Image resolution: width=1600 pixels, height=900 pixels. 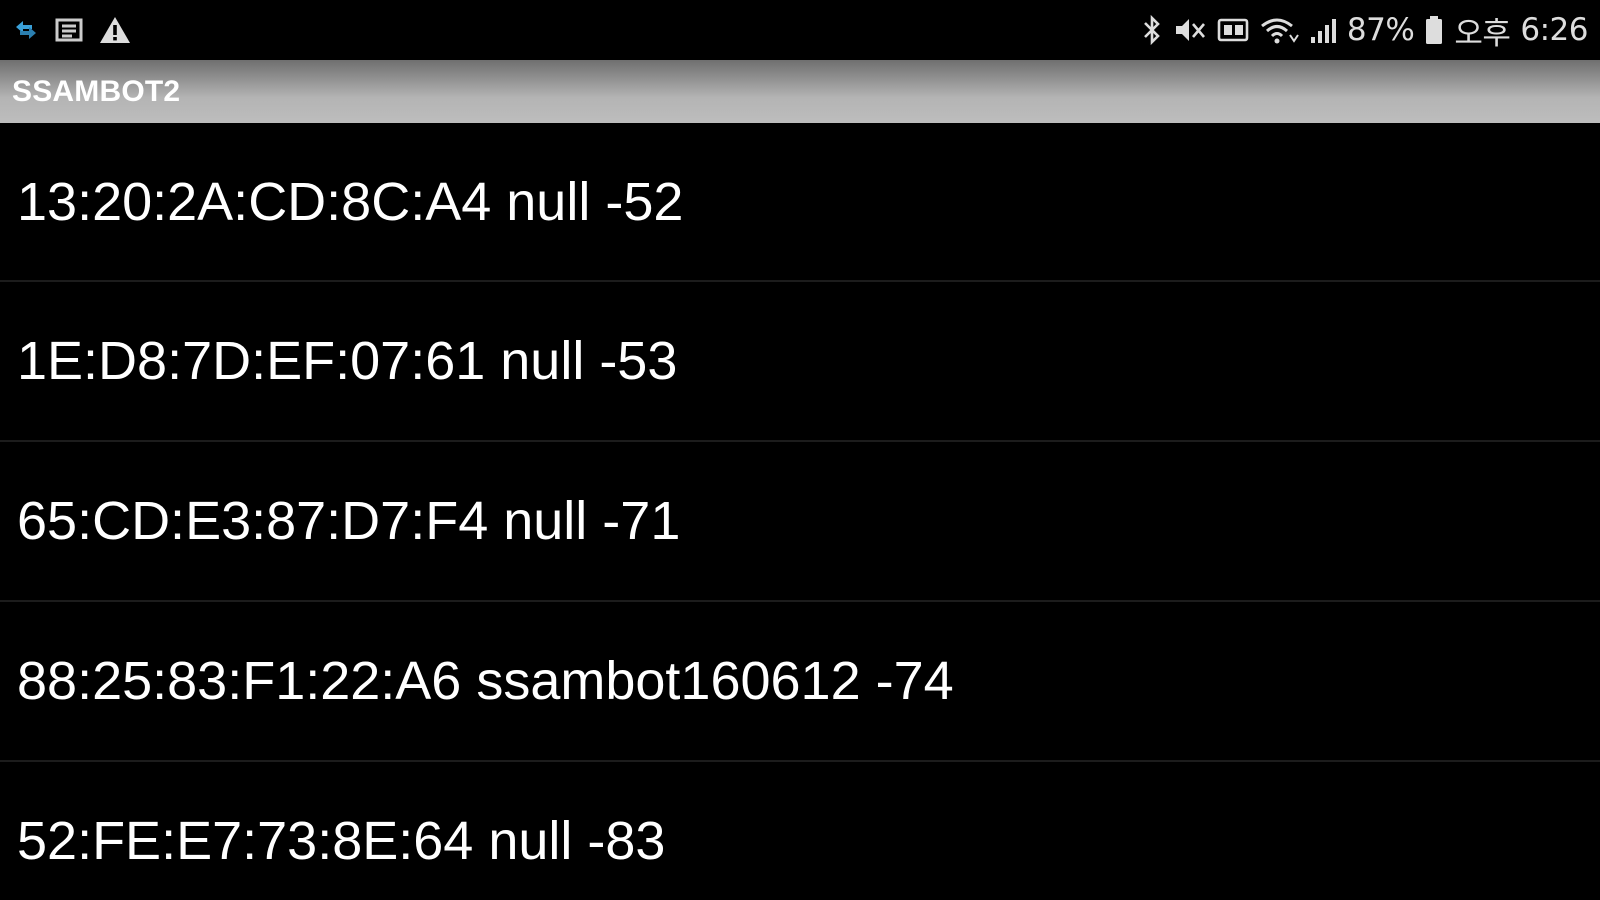 What do you see at coordinates (1279, 30) in the screenshot?
I see `wifi-icon` at bounding box center [1279, 30].